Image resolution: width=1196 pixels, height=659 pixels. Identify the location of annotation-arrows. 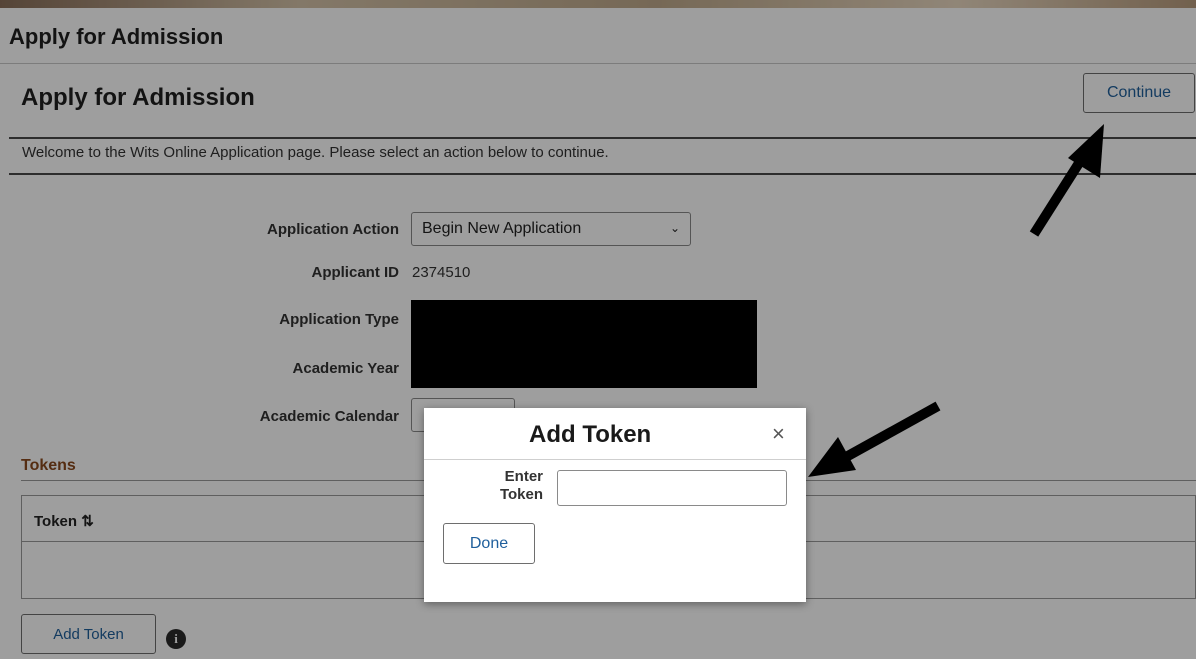
(956, 300).